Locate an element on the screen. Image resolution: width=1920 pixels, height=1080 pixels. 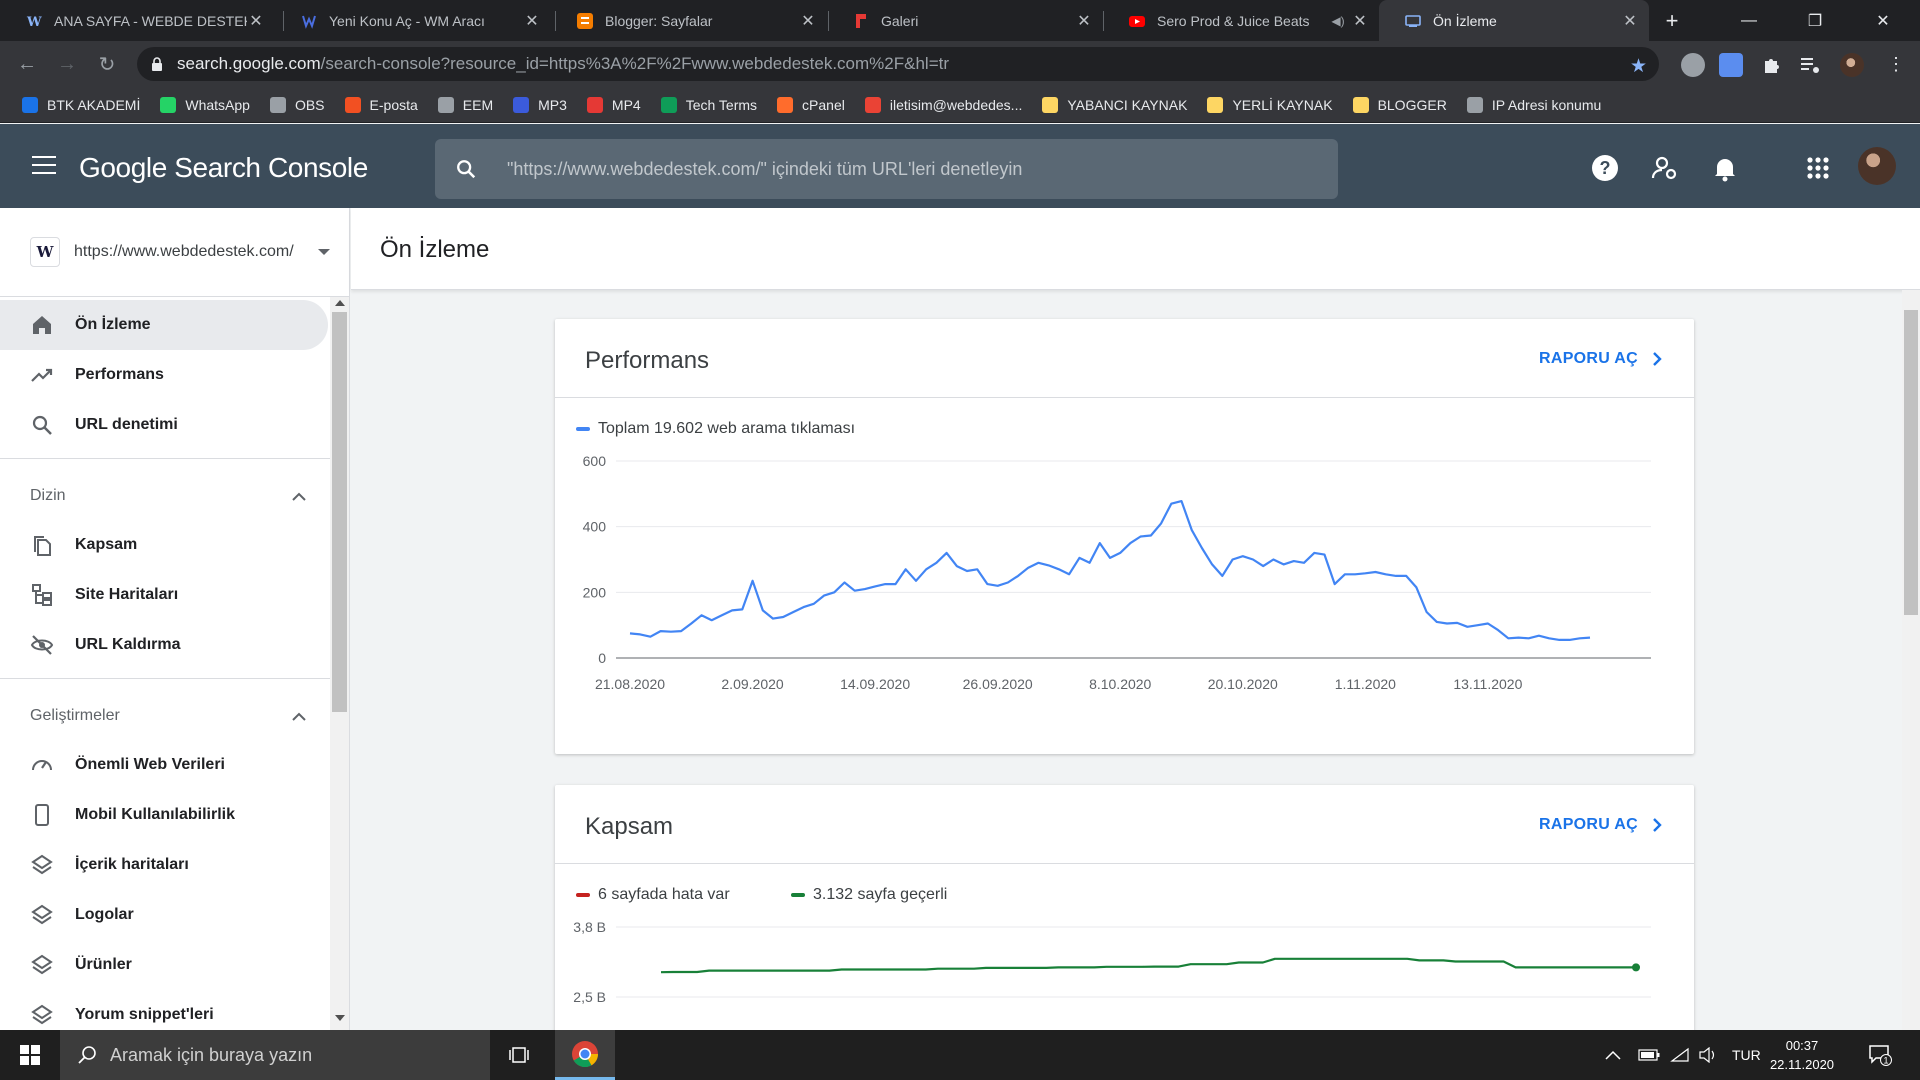
bookmark-star-icon: ★ is located at coordinates (1638, 66).